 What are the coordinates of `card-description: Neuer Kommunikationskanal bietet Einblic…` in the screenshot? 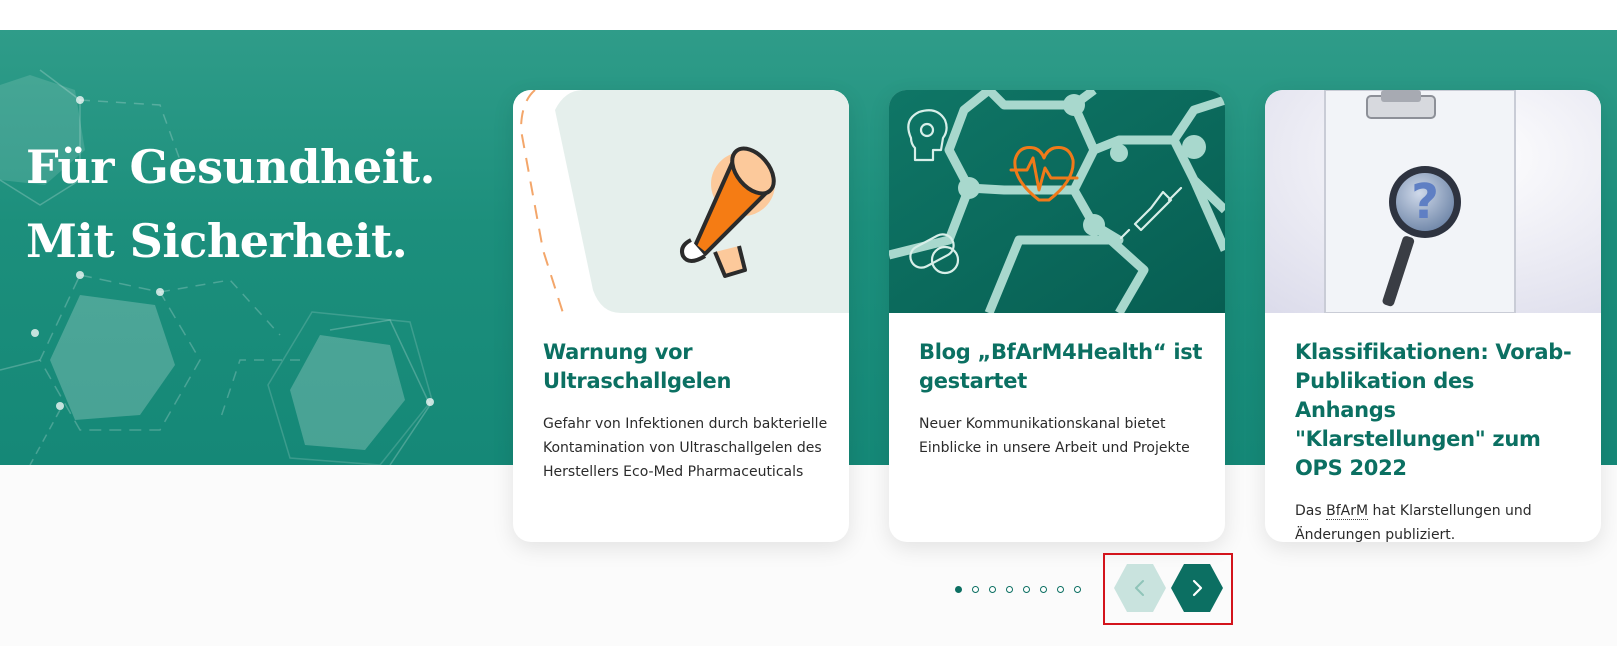 It's located at (1054, 436).